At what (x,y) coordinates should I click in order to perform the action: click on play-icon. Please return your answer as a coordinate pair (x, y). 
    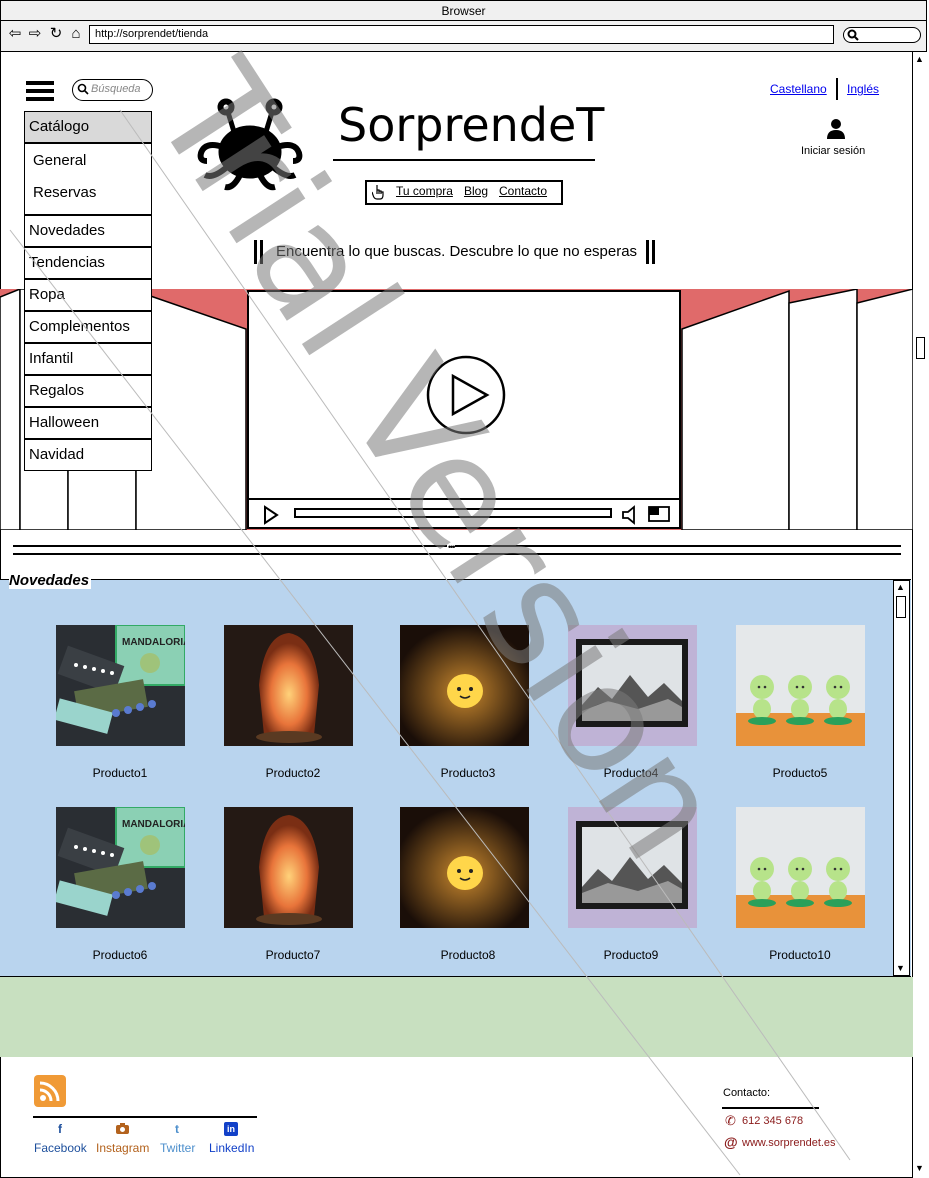
    Looking at the image, I should click on (466, 395).